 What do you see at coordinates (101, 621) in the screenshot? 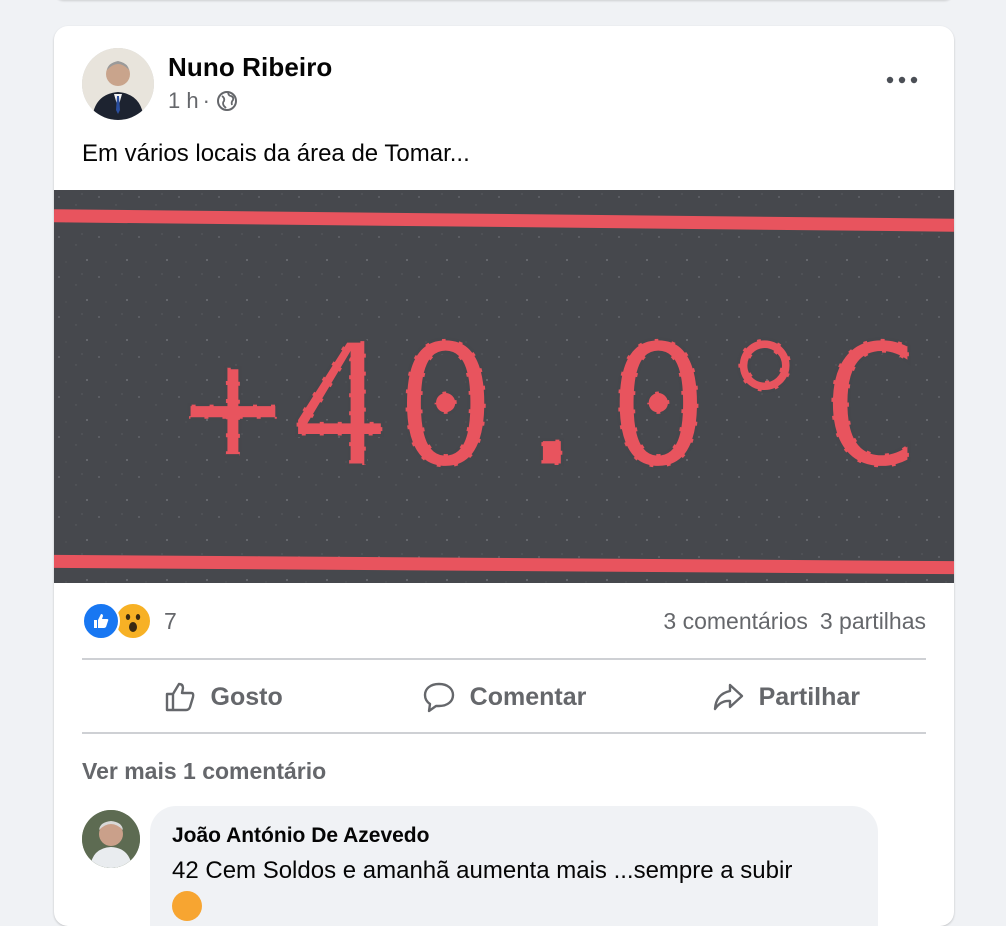
I see `like-reaction-icon` at bounding box center [101, 621].